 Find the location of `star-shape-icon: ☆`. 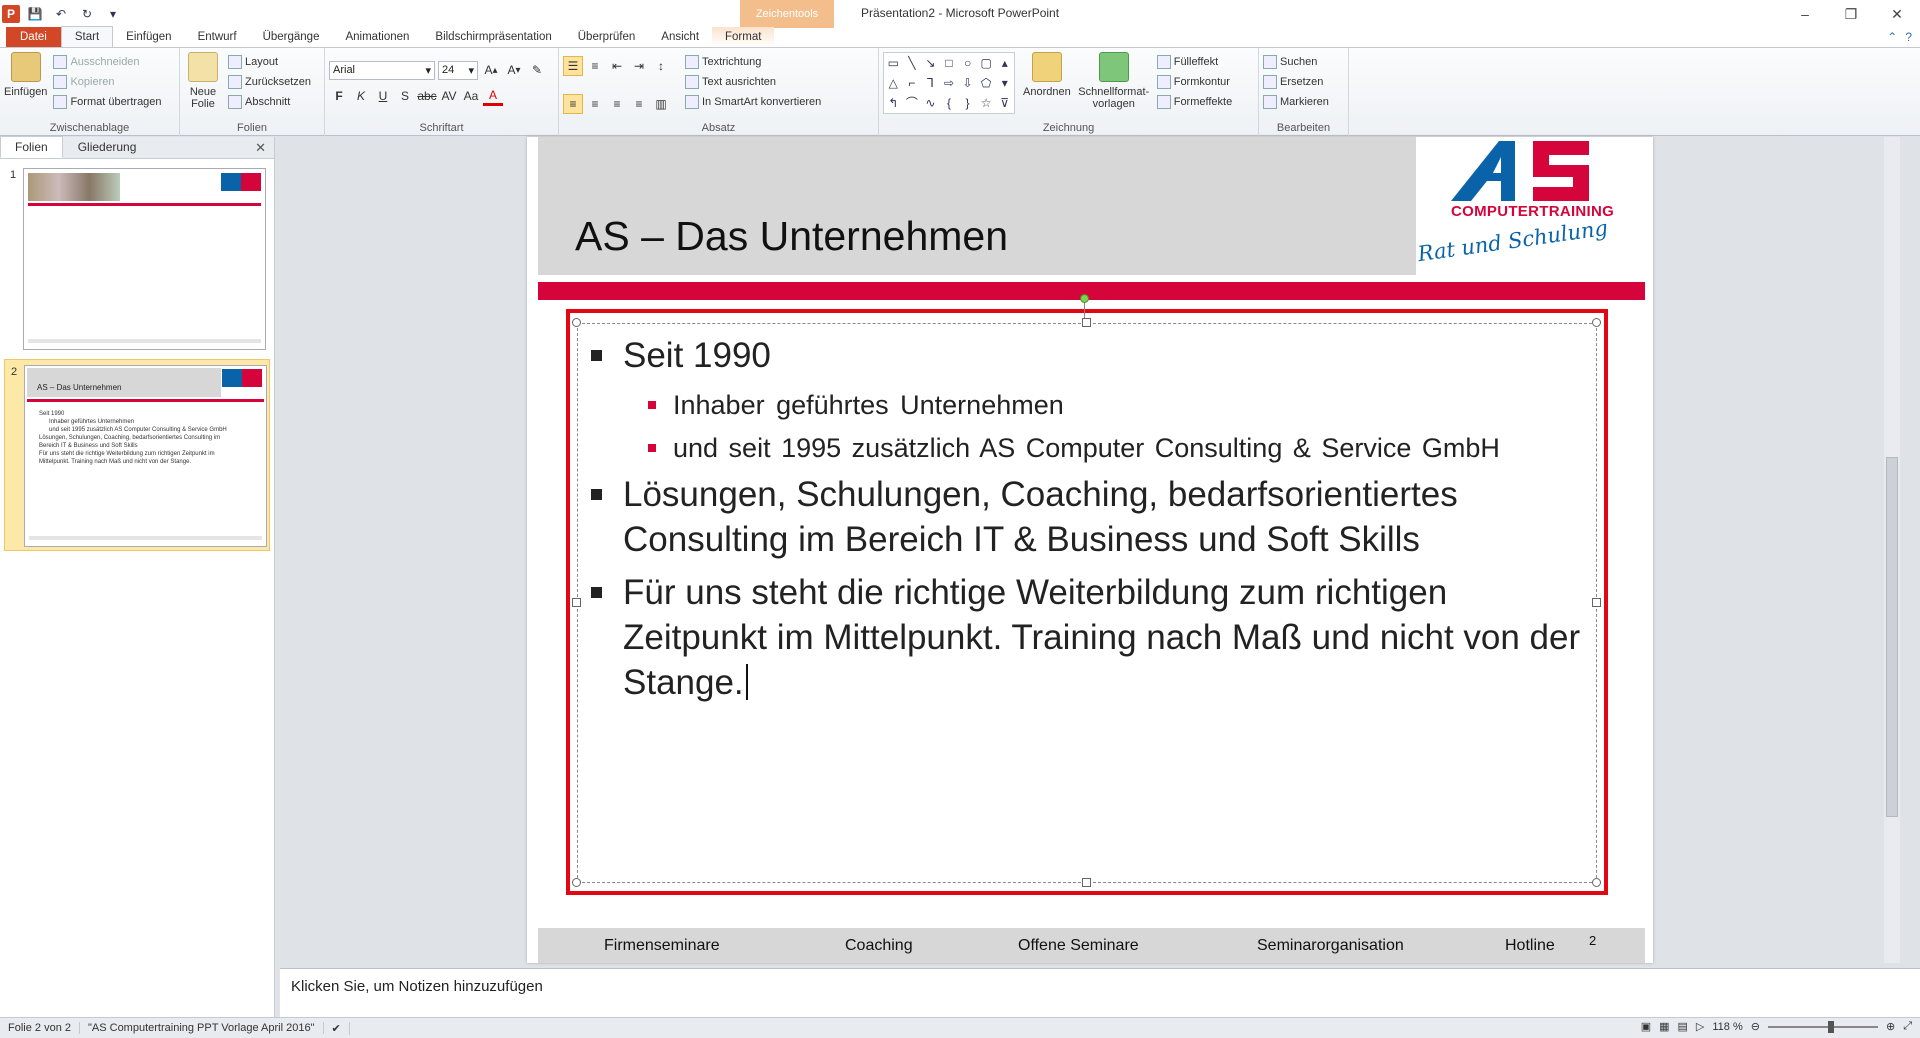

star-shape-icon: ☆ is located at coordinates (986, 103).